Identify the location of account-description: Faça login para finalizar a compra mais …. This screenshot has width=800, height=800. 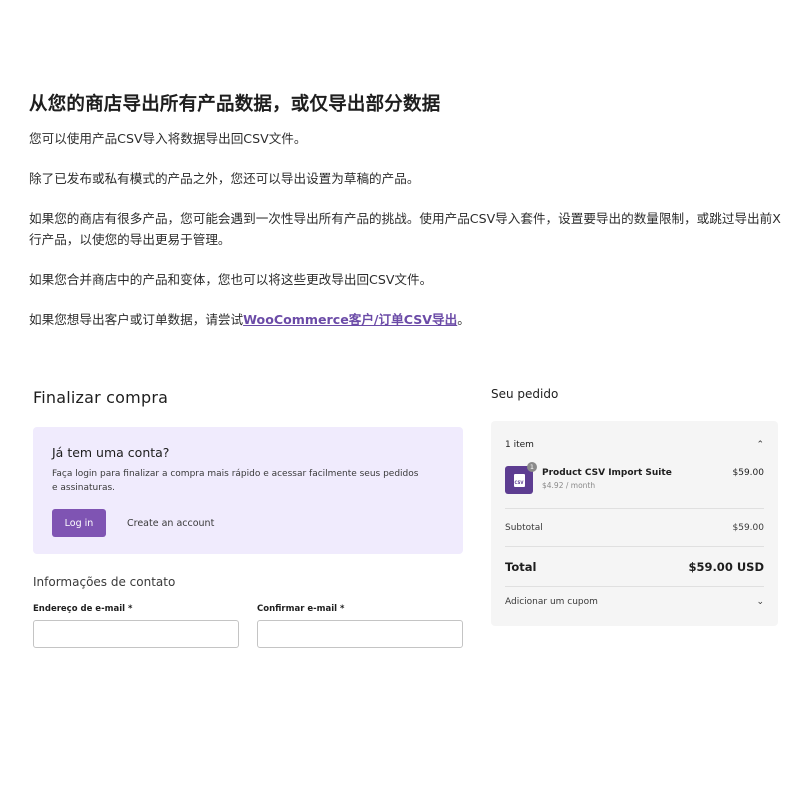
(235, 481).